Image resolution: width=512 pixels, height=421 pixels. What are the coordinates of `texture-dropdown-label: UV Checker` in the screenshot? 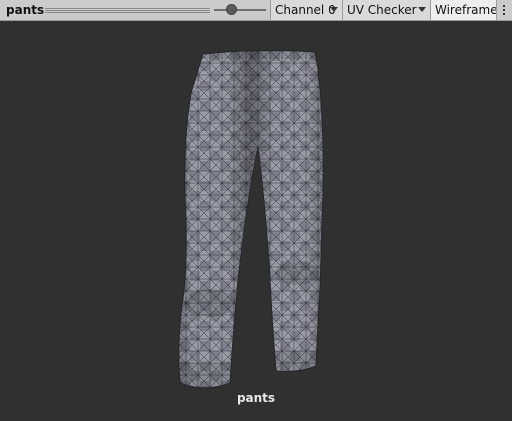 It's located at (382, 10).